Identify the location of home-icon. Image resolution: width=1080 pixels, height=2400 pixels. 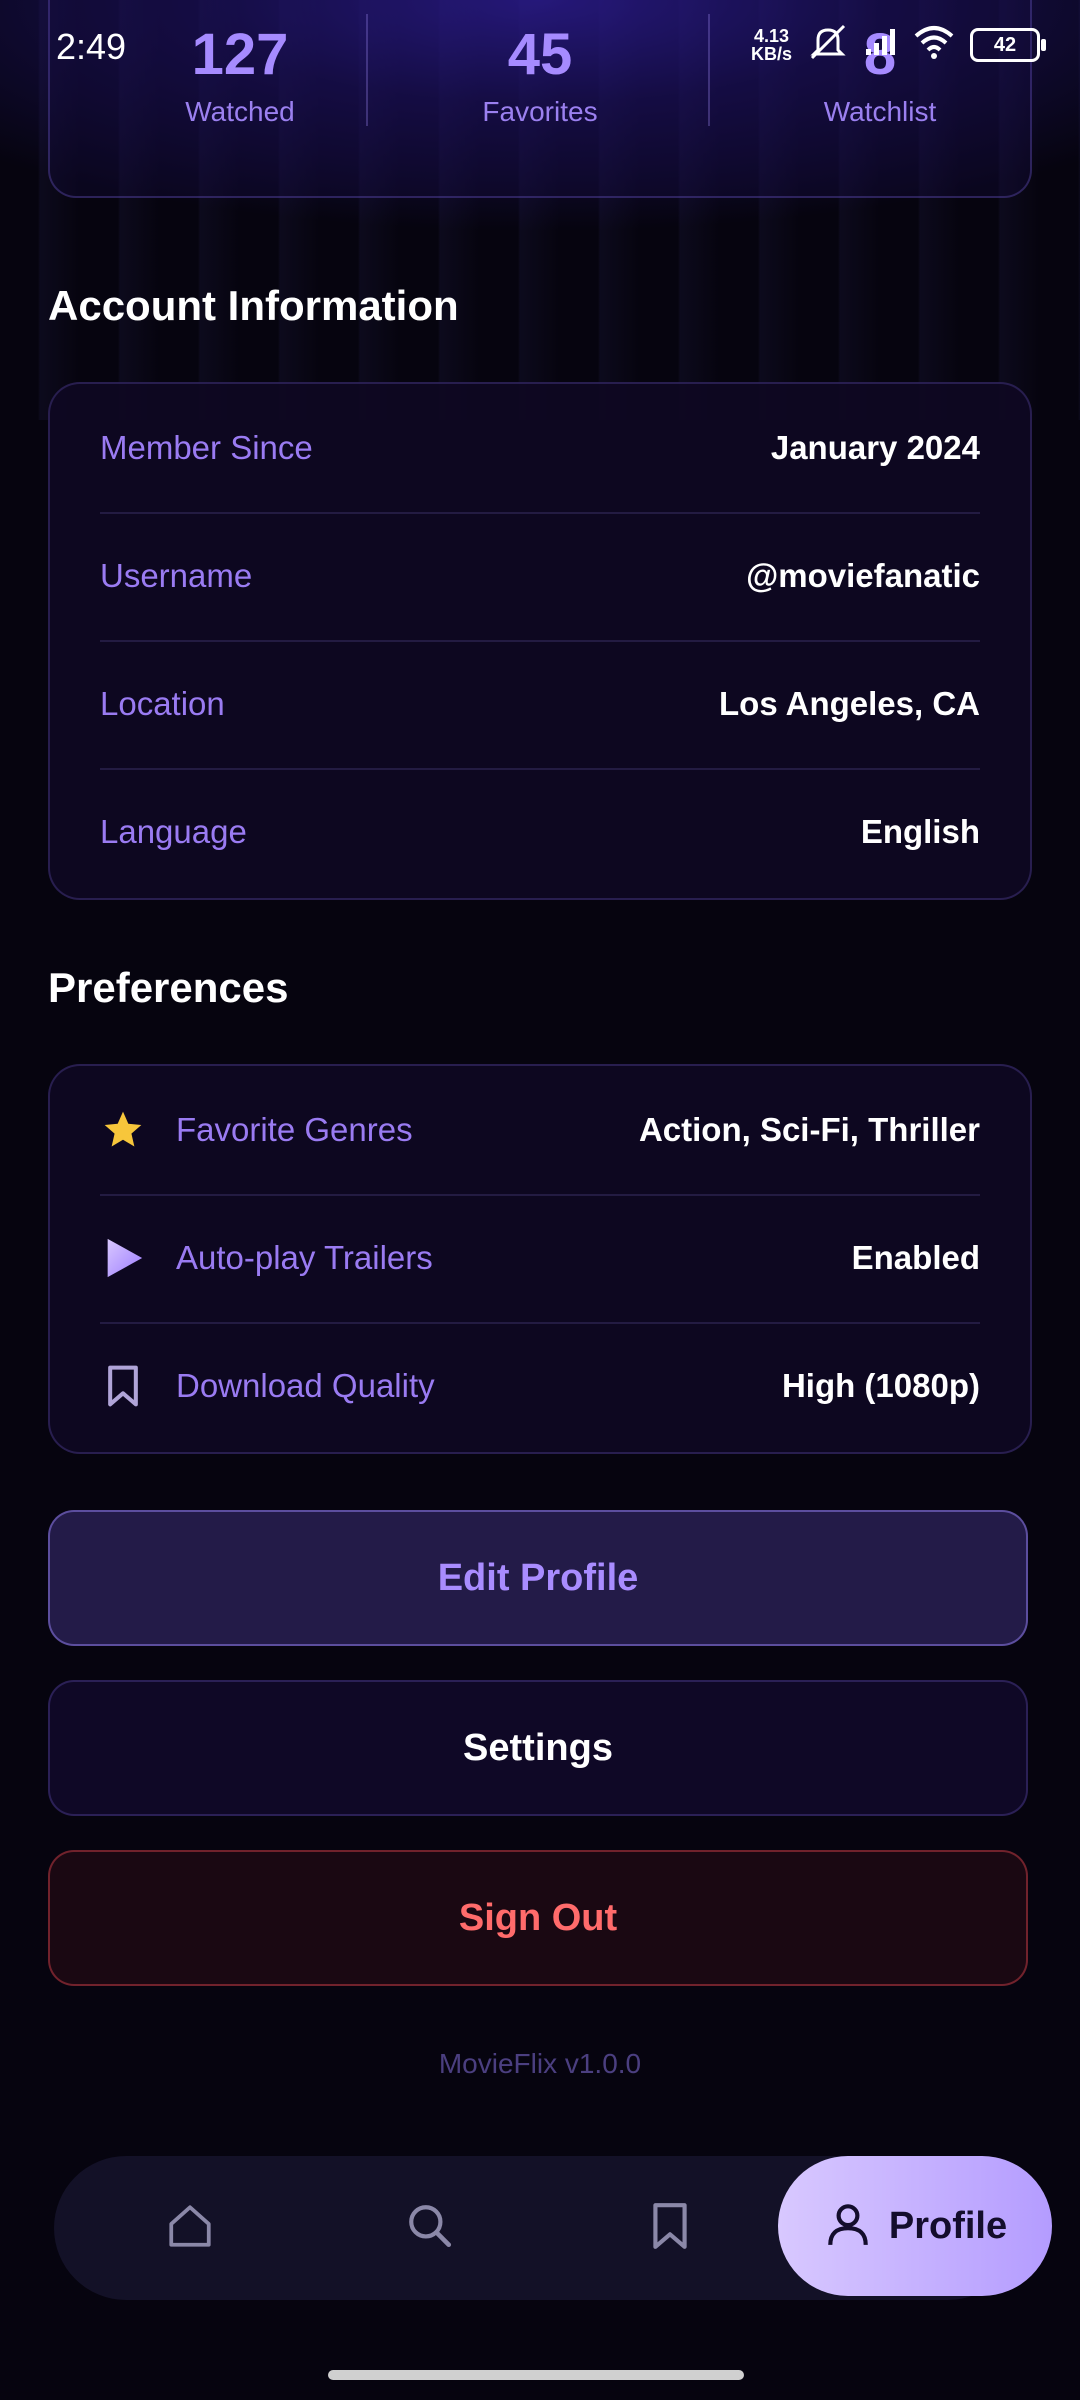
(190, 2228).